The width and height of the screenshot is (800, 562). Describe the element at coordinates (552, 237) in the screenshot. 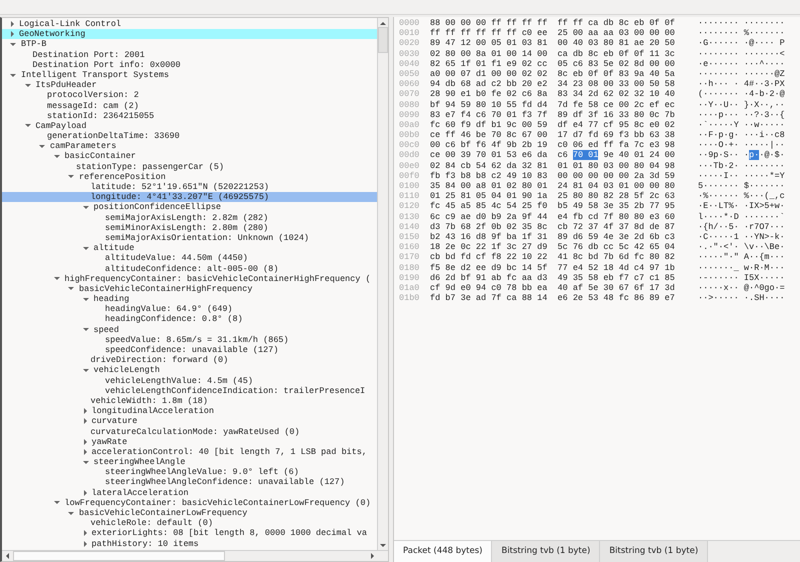

I see `hex-bytes: b2 43 16 d8 9f ba 1f 31 89 d6 59 4e 3e 2d 6b c3` at that location.